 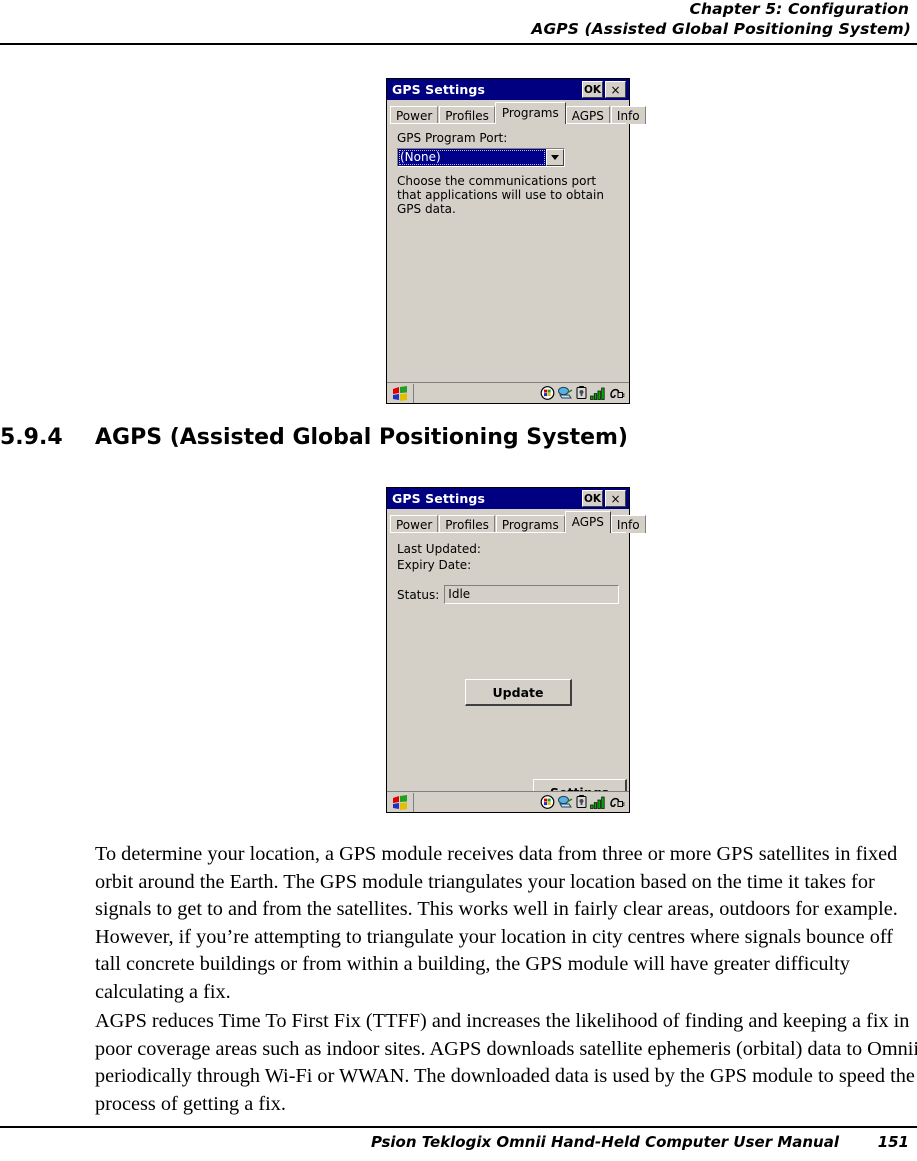 I want to click on gps-program-port-combobox: (None), so click(x=481, y=157).